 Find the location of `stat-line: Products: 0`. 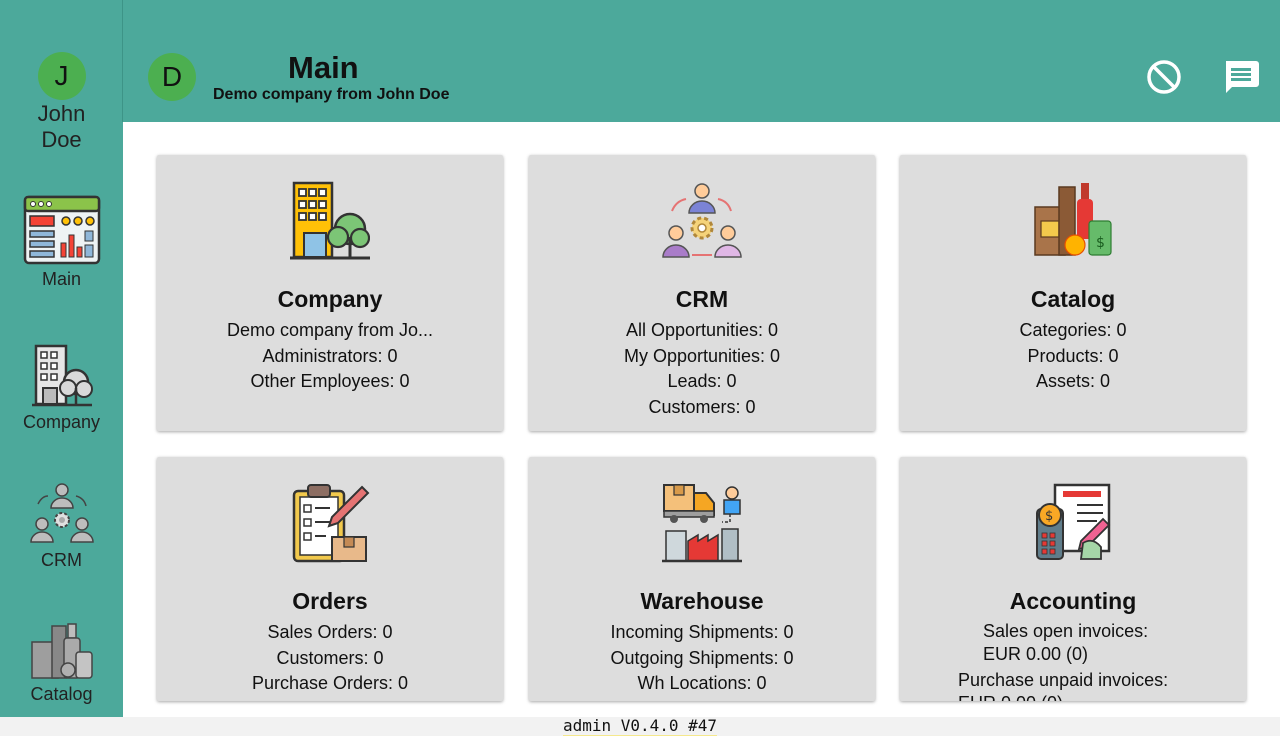

stat-line: Products: 0 is located at coordinates (1073, 355).